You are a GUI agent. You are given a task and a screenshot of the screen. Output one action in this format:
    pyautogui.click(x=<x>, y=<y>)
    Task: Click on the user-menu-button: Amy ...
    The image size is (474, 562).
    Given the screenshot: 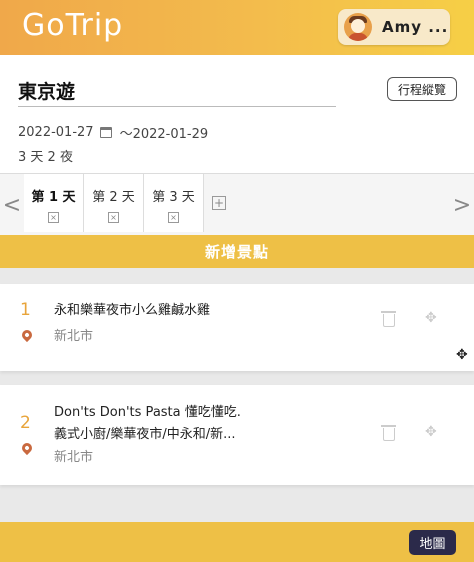 What is the action you would take?
    pyautogui.click(x=394, y=27)
    